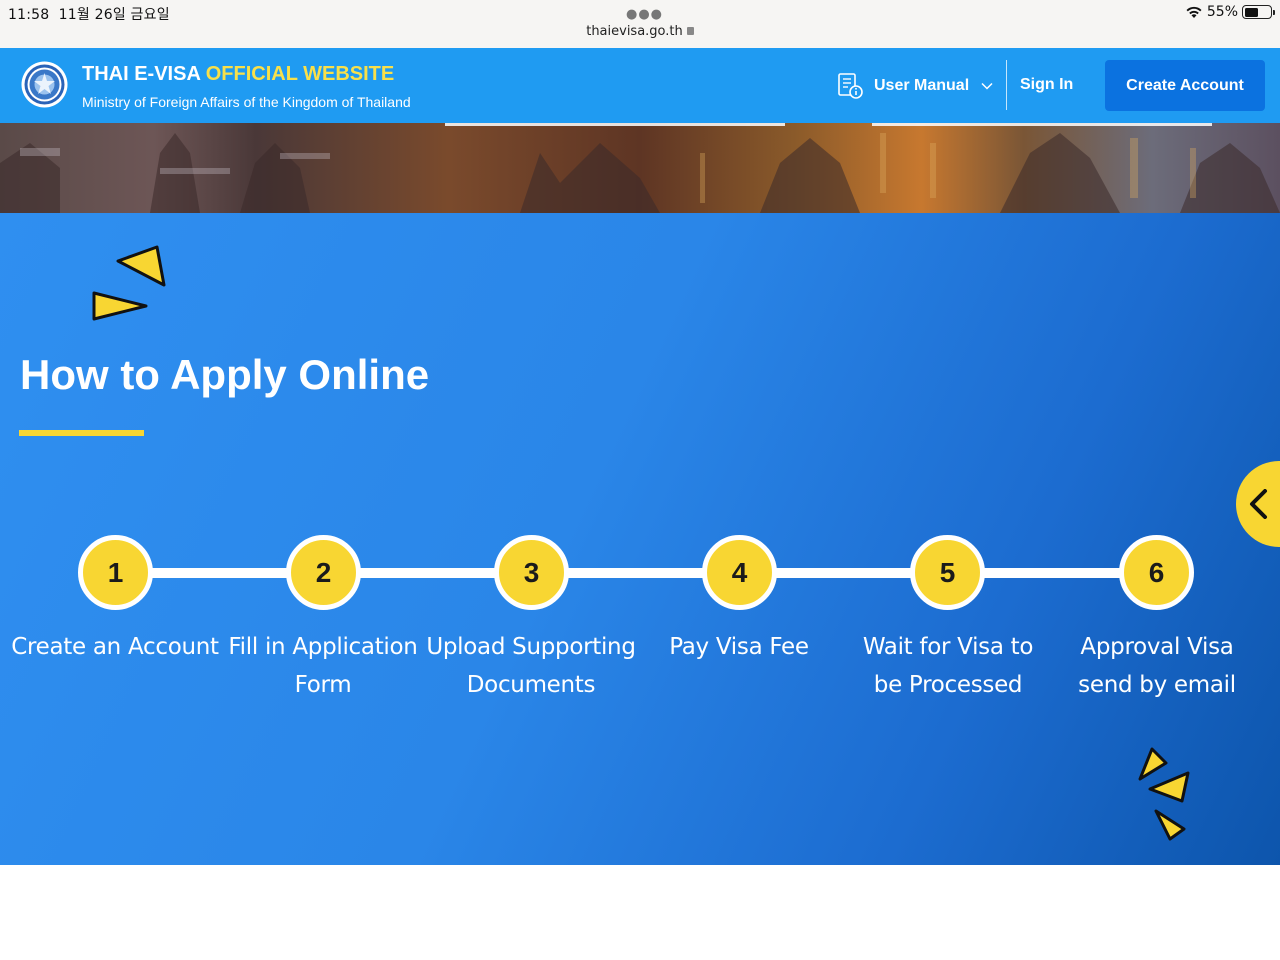 The width and height of the screenshot is (1280, 960). Describe the element at coordinates (922, 85) in the screenshot. I see `user-manual-label: User Manual` at that location.